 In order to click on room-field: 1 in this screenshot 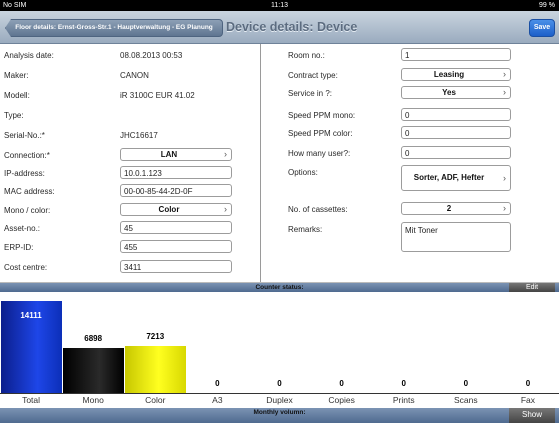, I will do `click(456, 54)`.